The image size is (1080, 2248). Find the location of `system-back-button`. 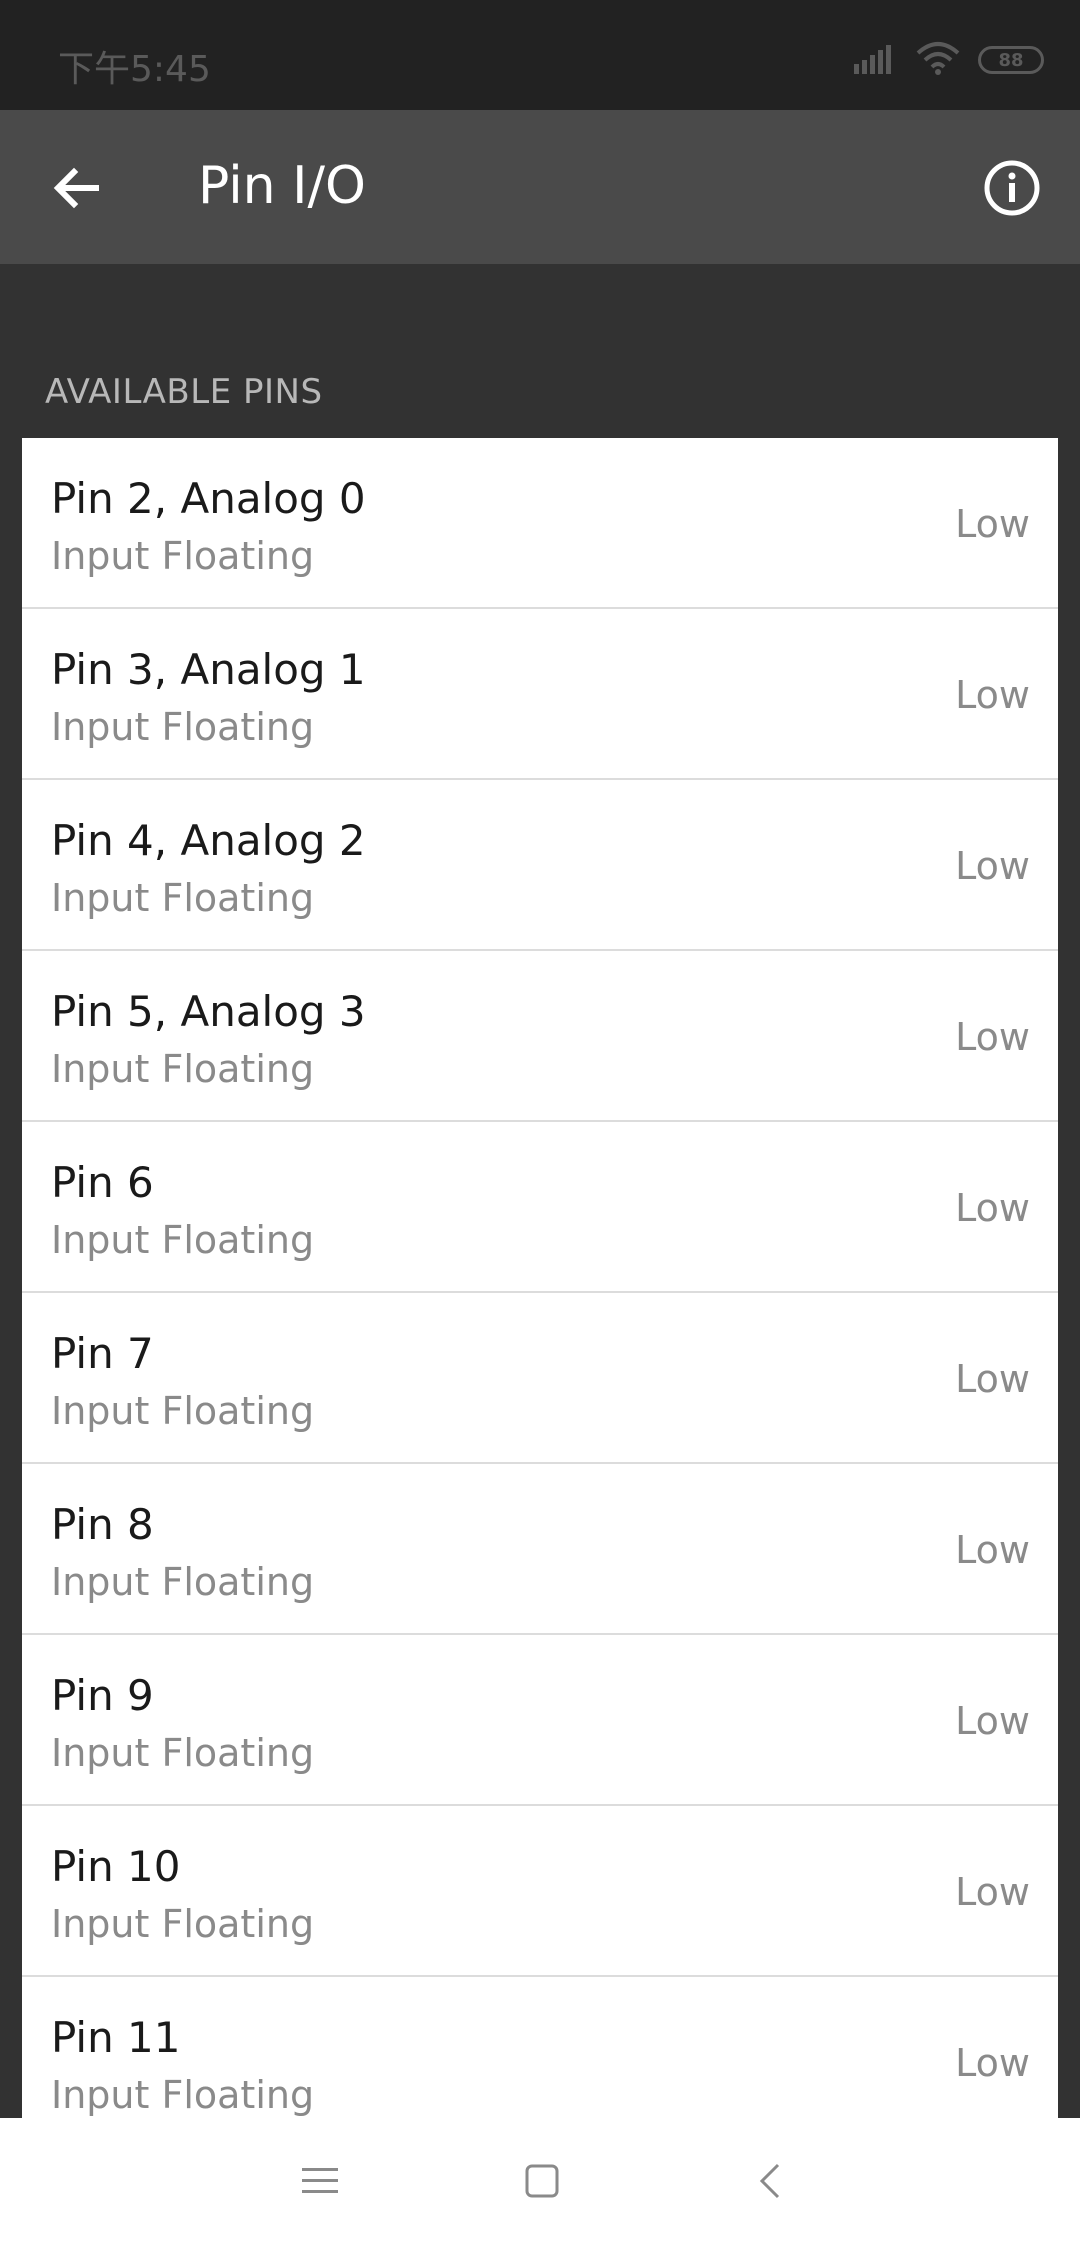

system-back-button is located at coordinates (770, 2183).